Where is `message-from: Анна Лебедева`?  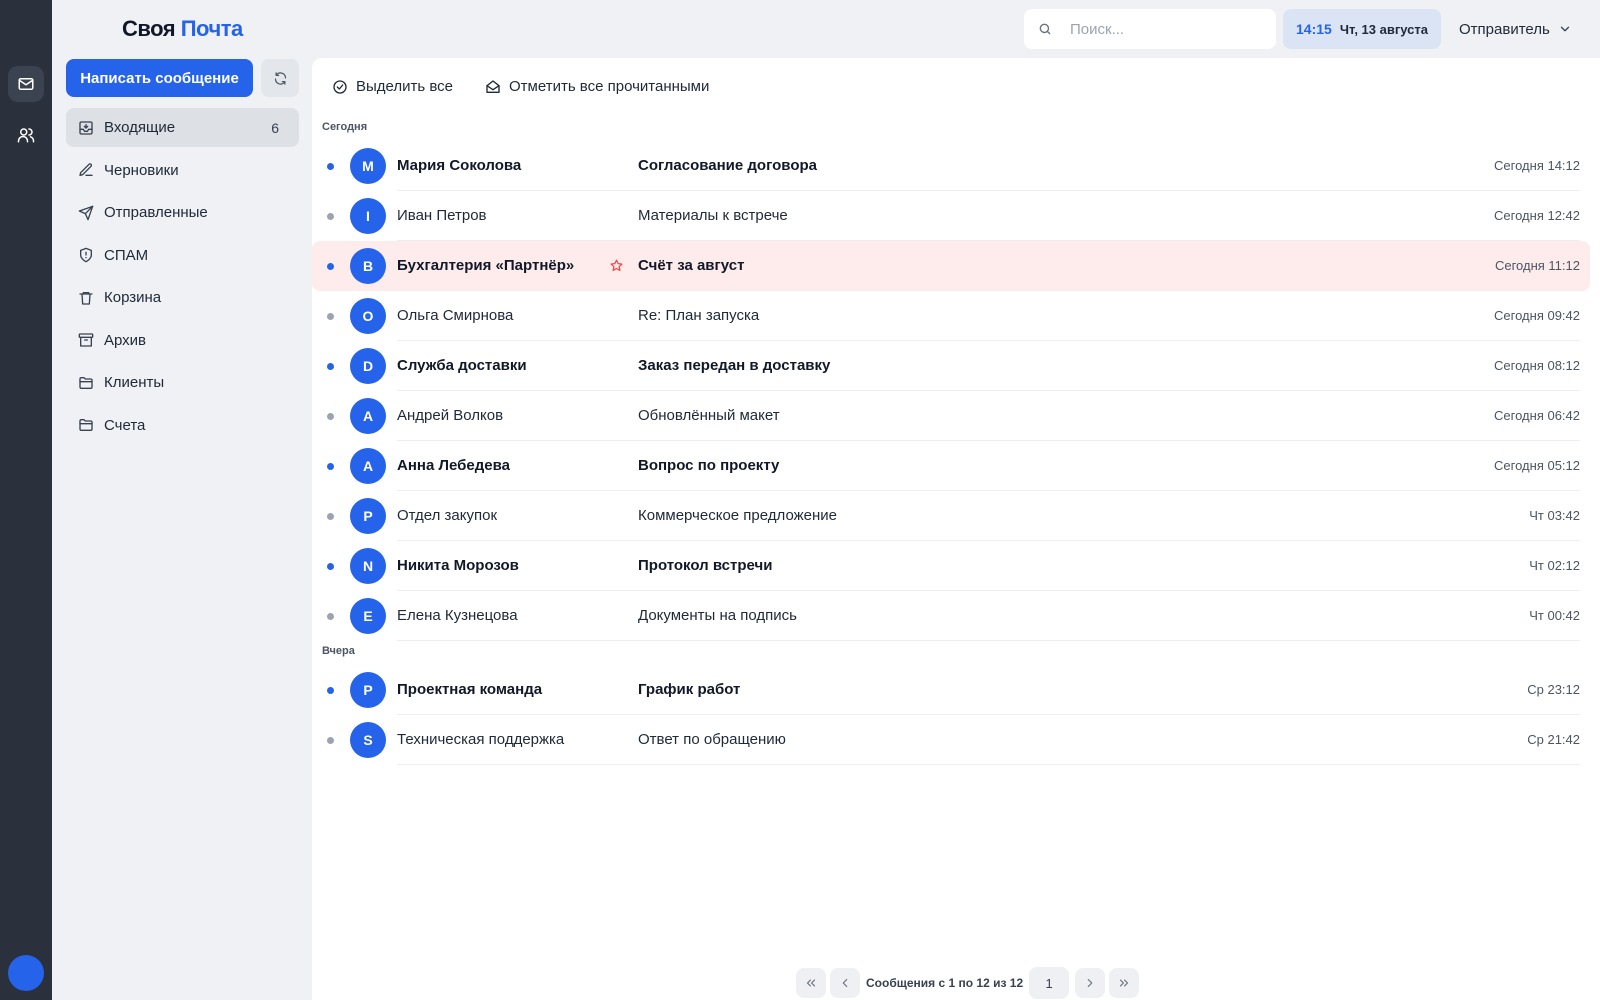 message-from: Анна Лебедева is located at coordinates (453, 465).